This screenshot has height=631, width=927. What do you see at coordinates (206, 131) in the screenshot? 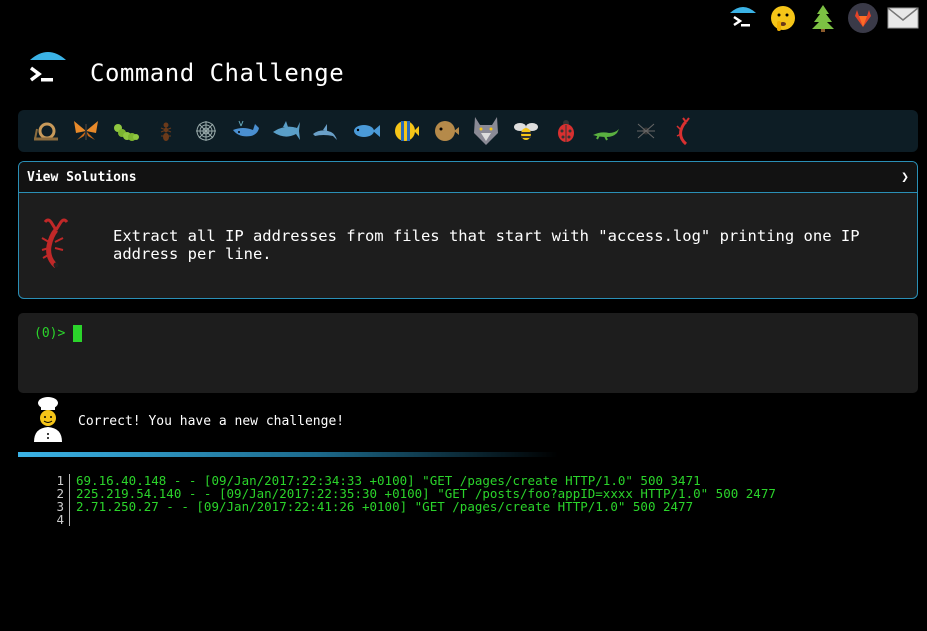
I see `spider-web-icon` at bounding box center [206, 131].